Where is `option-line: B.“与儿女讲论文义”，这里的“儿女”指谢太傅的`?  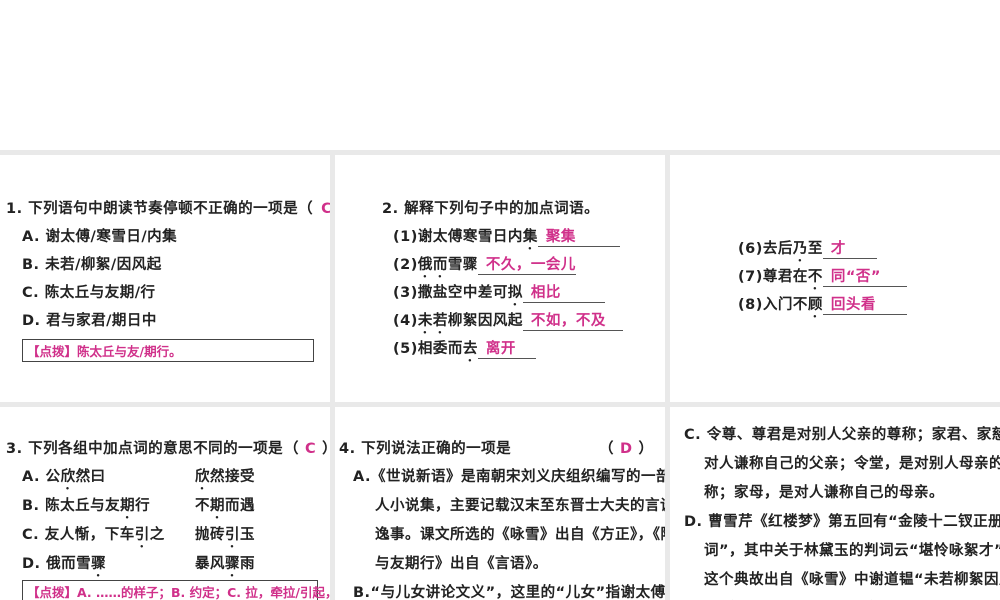 option-line: B.“与儿女讲论文义”，这里的“儿女”指谢太傅的 is located at coordinates (509, 592).